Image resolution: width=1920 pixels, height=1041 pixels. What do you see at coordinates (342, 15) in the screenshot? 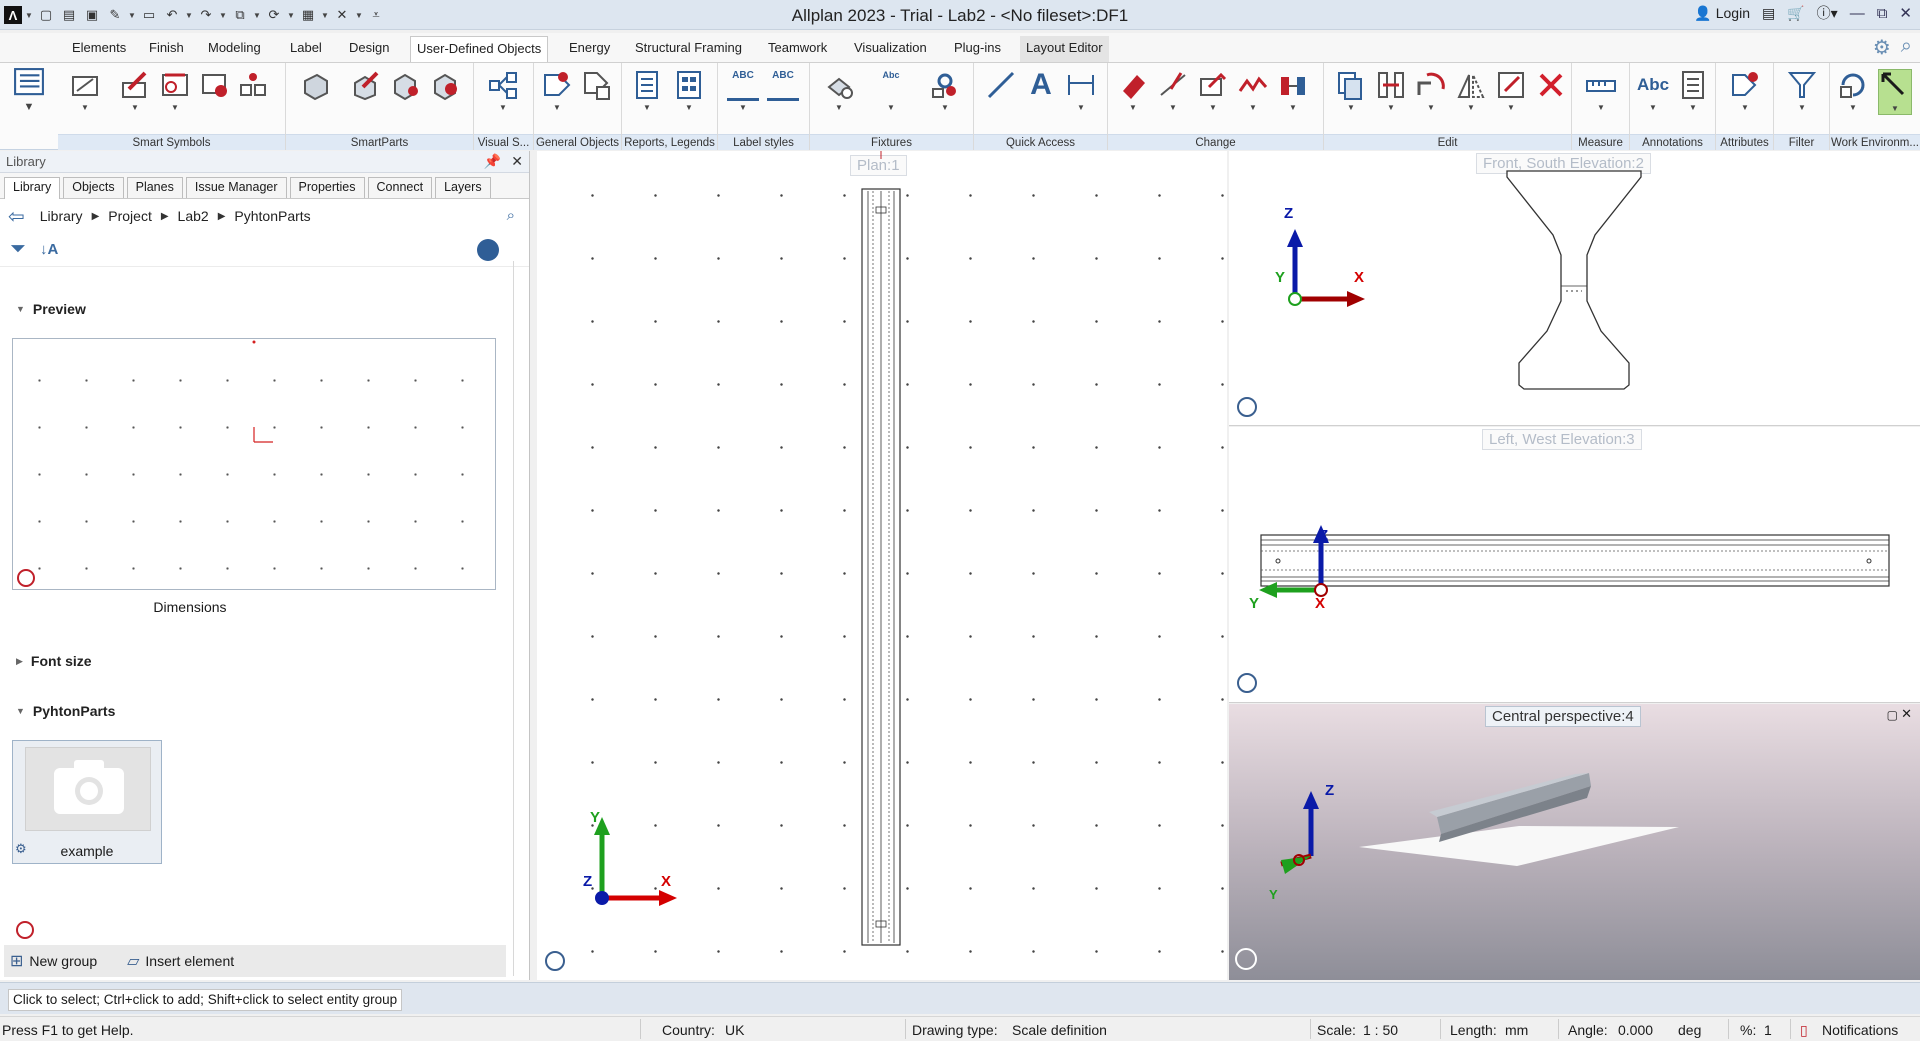
I see `tools-icon: ✕` at bounding box center [342, 15].